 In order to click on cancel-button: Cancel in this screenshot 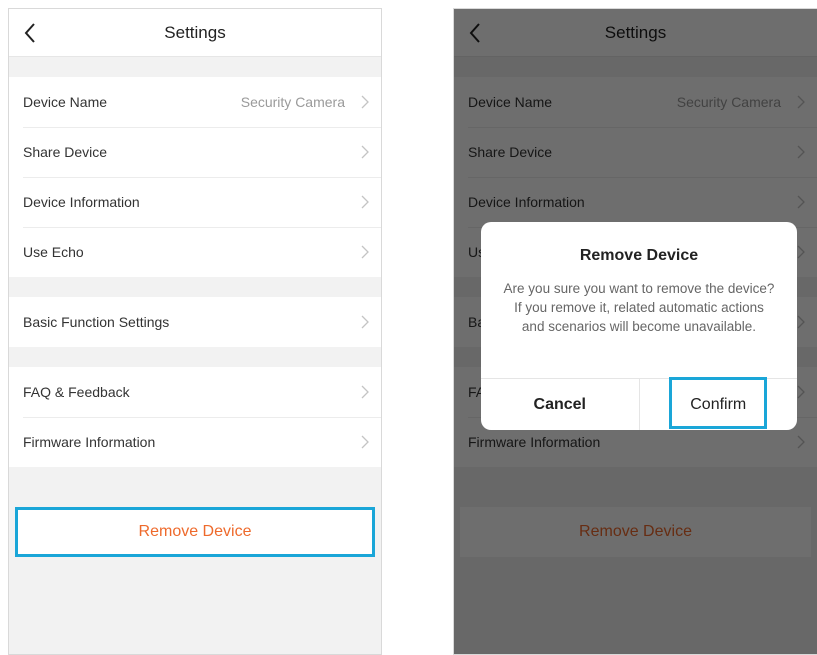, I will do `click(560, 404)`.